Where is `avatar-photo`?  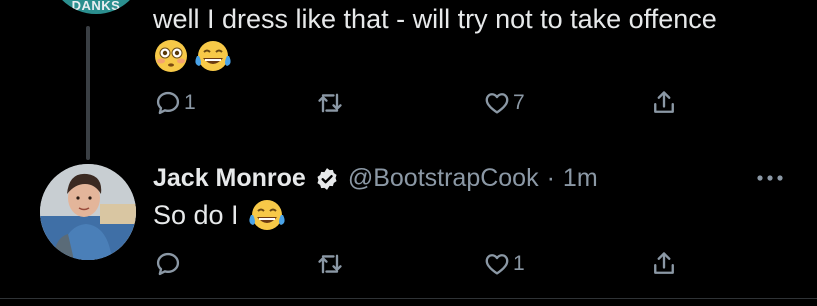
avatar-photo is located at coordinates (88, 212).